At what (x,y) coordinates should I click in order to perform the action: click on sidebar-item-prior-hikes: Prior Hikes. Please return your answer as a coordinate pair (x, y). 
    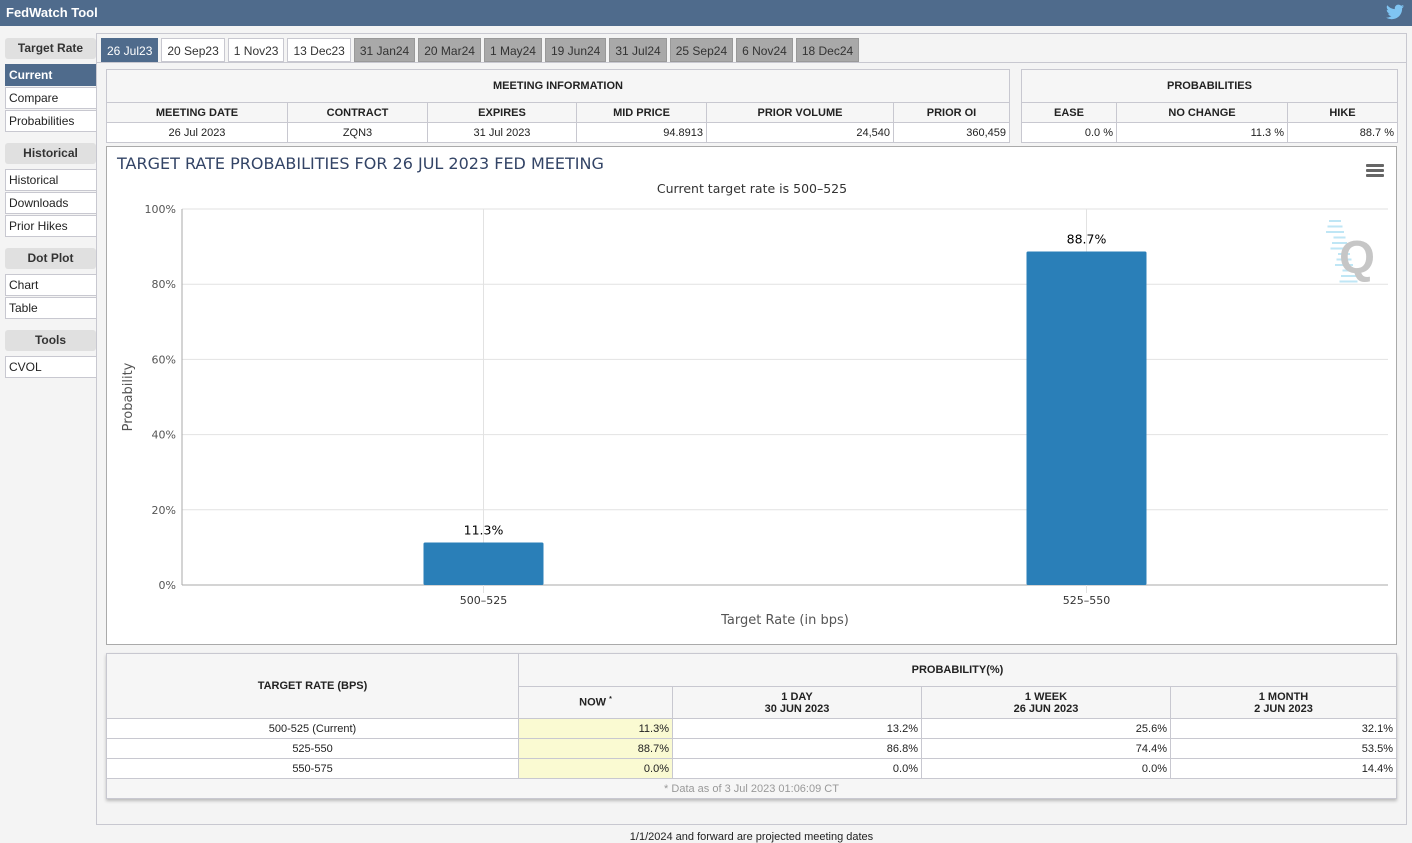
    Looking at the image, I should click on (50, 226).